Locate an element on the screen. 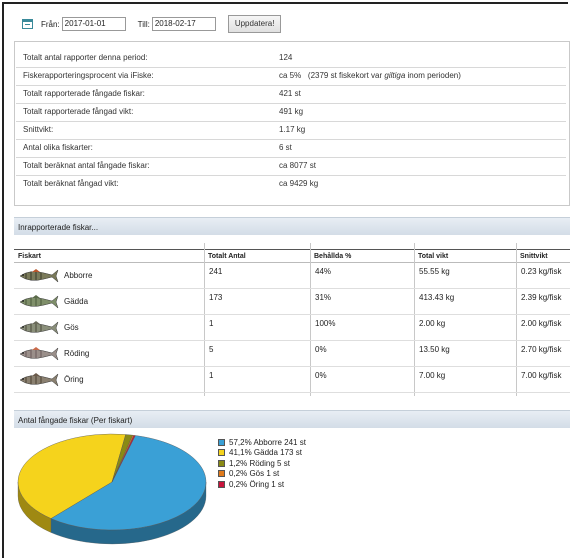 The height and width of the screenshot is (560, 570). column-header: Behållda % is located at coordinates (333, 256).